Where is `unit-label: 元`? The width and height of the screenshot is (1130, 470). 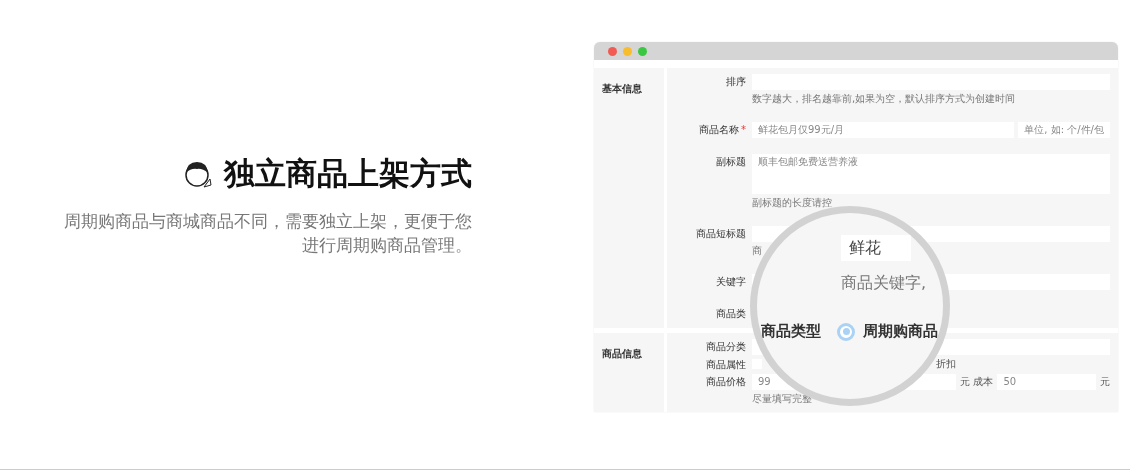
unit-label: 元 is located at coordinates (1105, 382).